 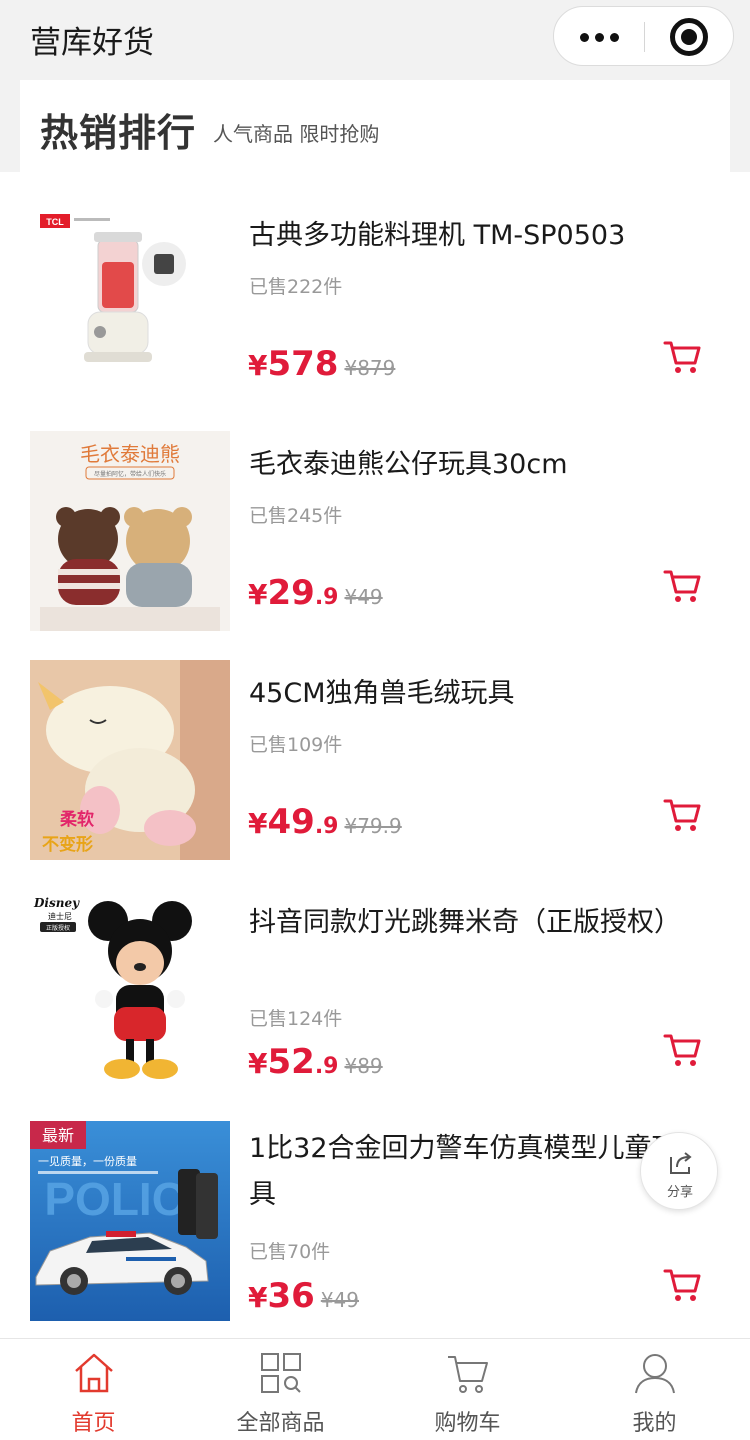 What do you see at coordinates (130, 1221) in the screenshot?
I see `product-image: POLICE 最新 一见质量，一份质量` at bounding box center [130, 1221].